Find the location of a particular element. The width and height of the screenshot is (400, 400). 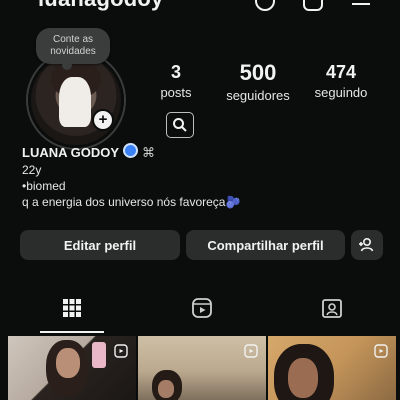

followers-stat: 500 seguidores is located at coordinates (258, 81).